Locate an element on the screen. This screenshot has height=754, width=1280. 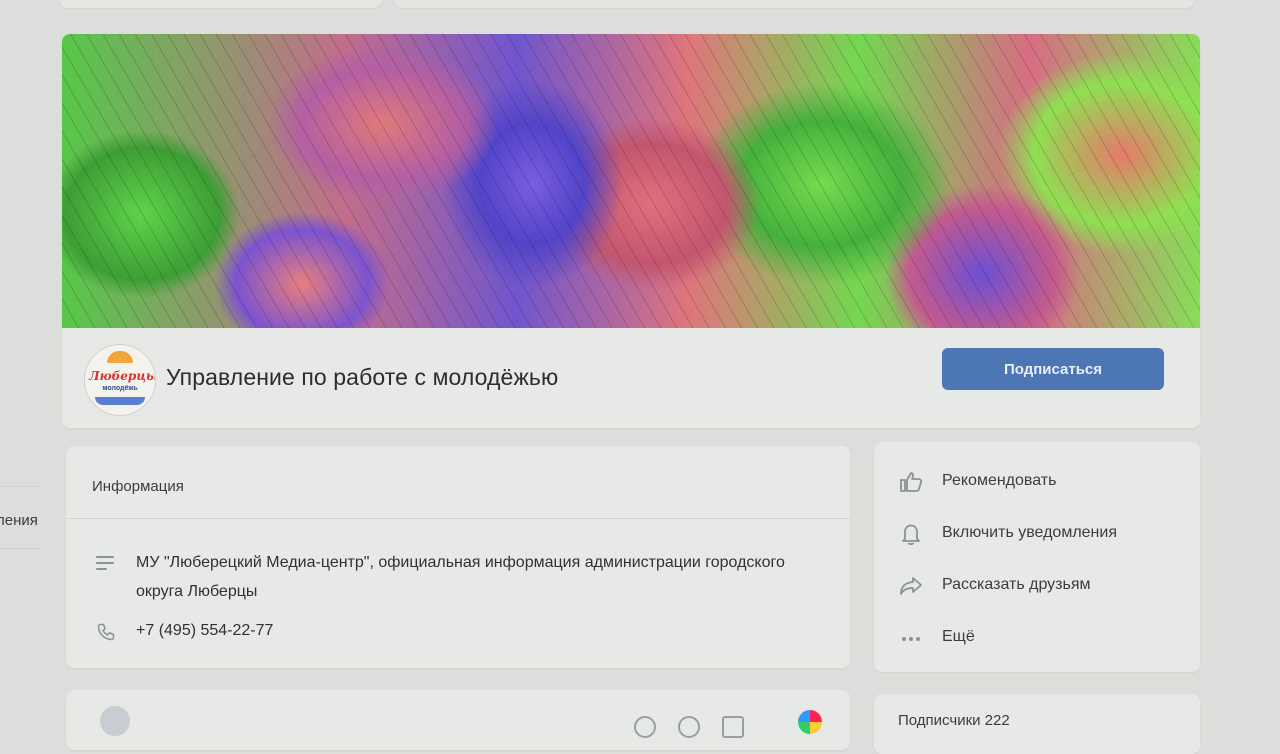
subscribers-card: Подписчики 222 is located at coordinates (1037, 724).